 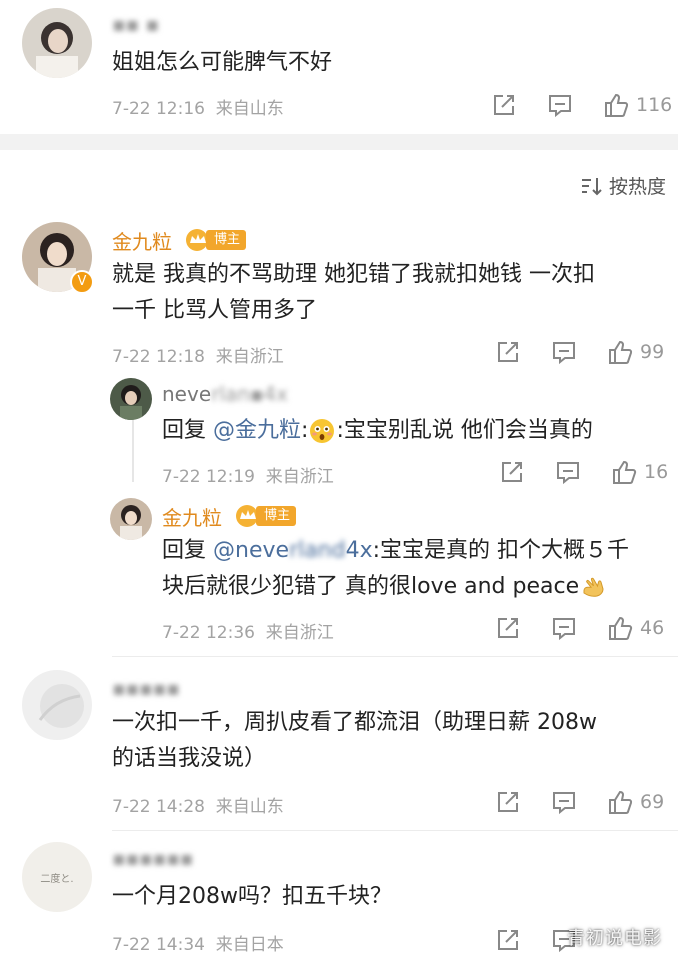 I want to click on comment-text-line-1: 一次扣一千，周扒皮看了都流泪（助理日薪 208w, so click(x=354, y=722).